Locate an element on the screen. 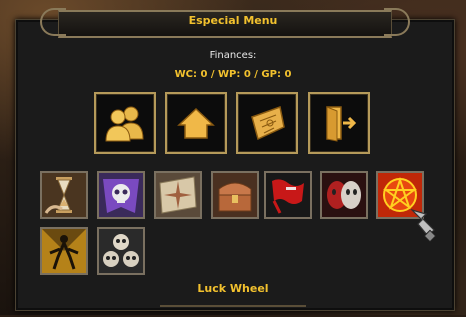  item-slot-masks is located at coordinates (344, 195).